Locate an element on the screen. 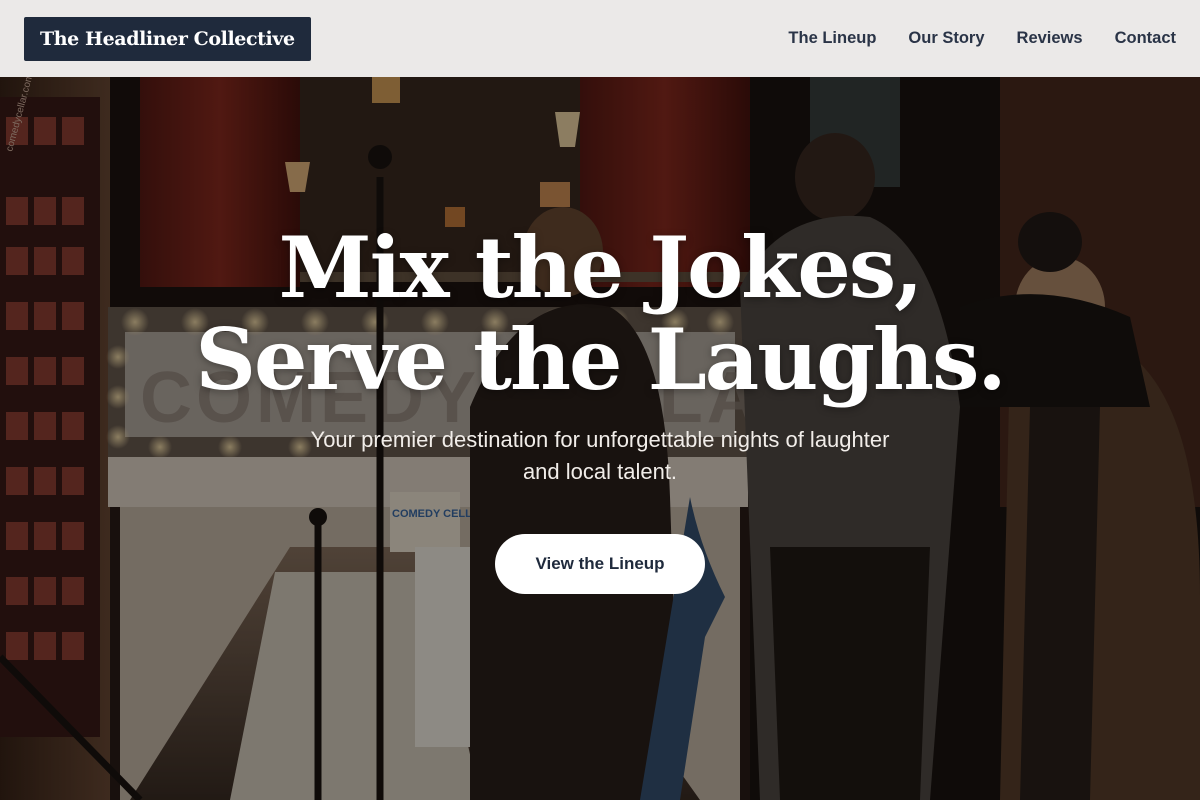 The image size is (1200, 800). main-nav: The Lineup Our Story Reviews Contact is located at coordinates (982, 38).